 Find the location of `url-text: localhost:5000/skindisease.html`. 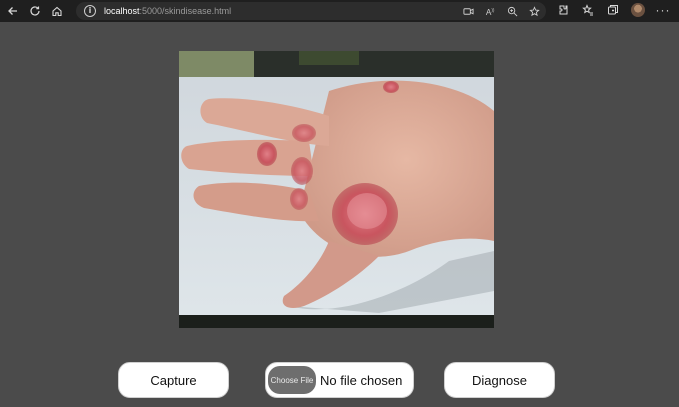

url-text: localhost:5000/skindisease.html is located at coordinates (168, 11).